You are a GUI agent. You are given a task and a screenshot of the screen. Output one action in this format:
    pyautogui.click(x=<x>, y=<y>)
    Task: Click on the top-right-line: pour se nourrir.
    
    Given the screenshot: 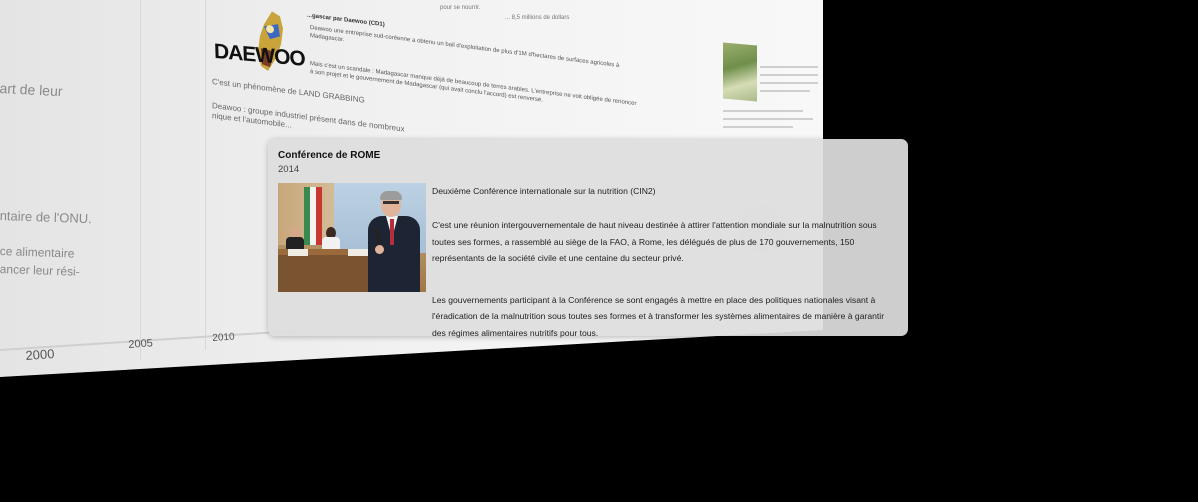 What is the action you would take?
    pyautogui.click(x=460, y=8)
    